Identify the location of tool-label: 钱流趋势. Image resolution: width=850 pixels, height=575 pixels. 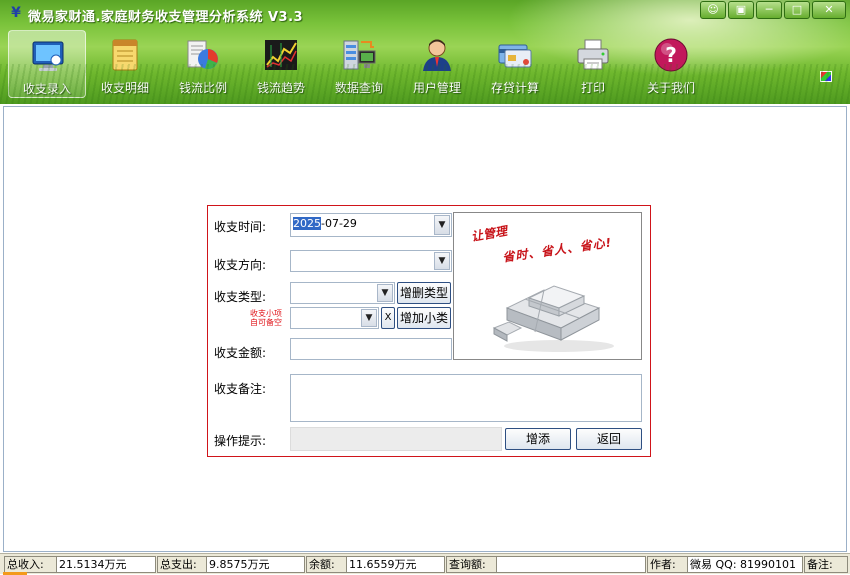
(280, 88).